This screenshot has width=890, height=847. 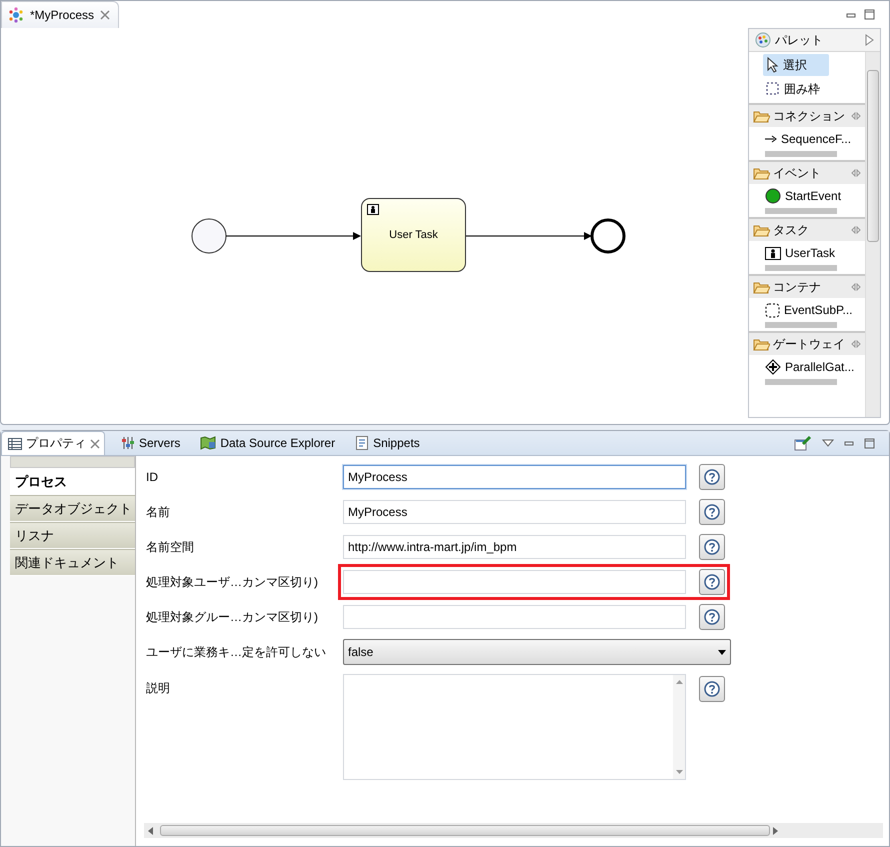 I want to click on table-icon, so click(x=15, y=444).